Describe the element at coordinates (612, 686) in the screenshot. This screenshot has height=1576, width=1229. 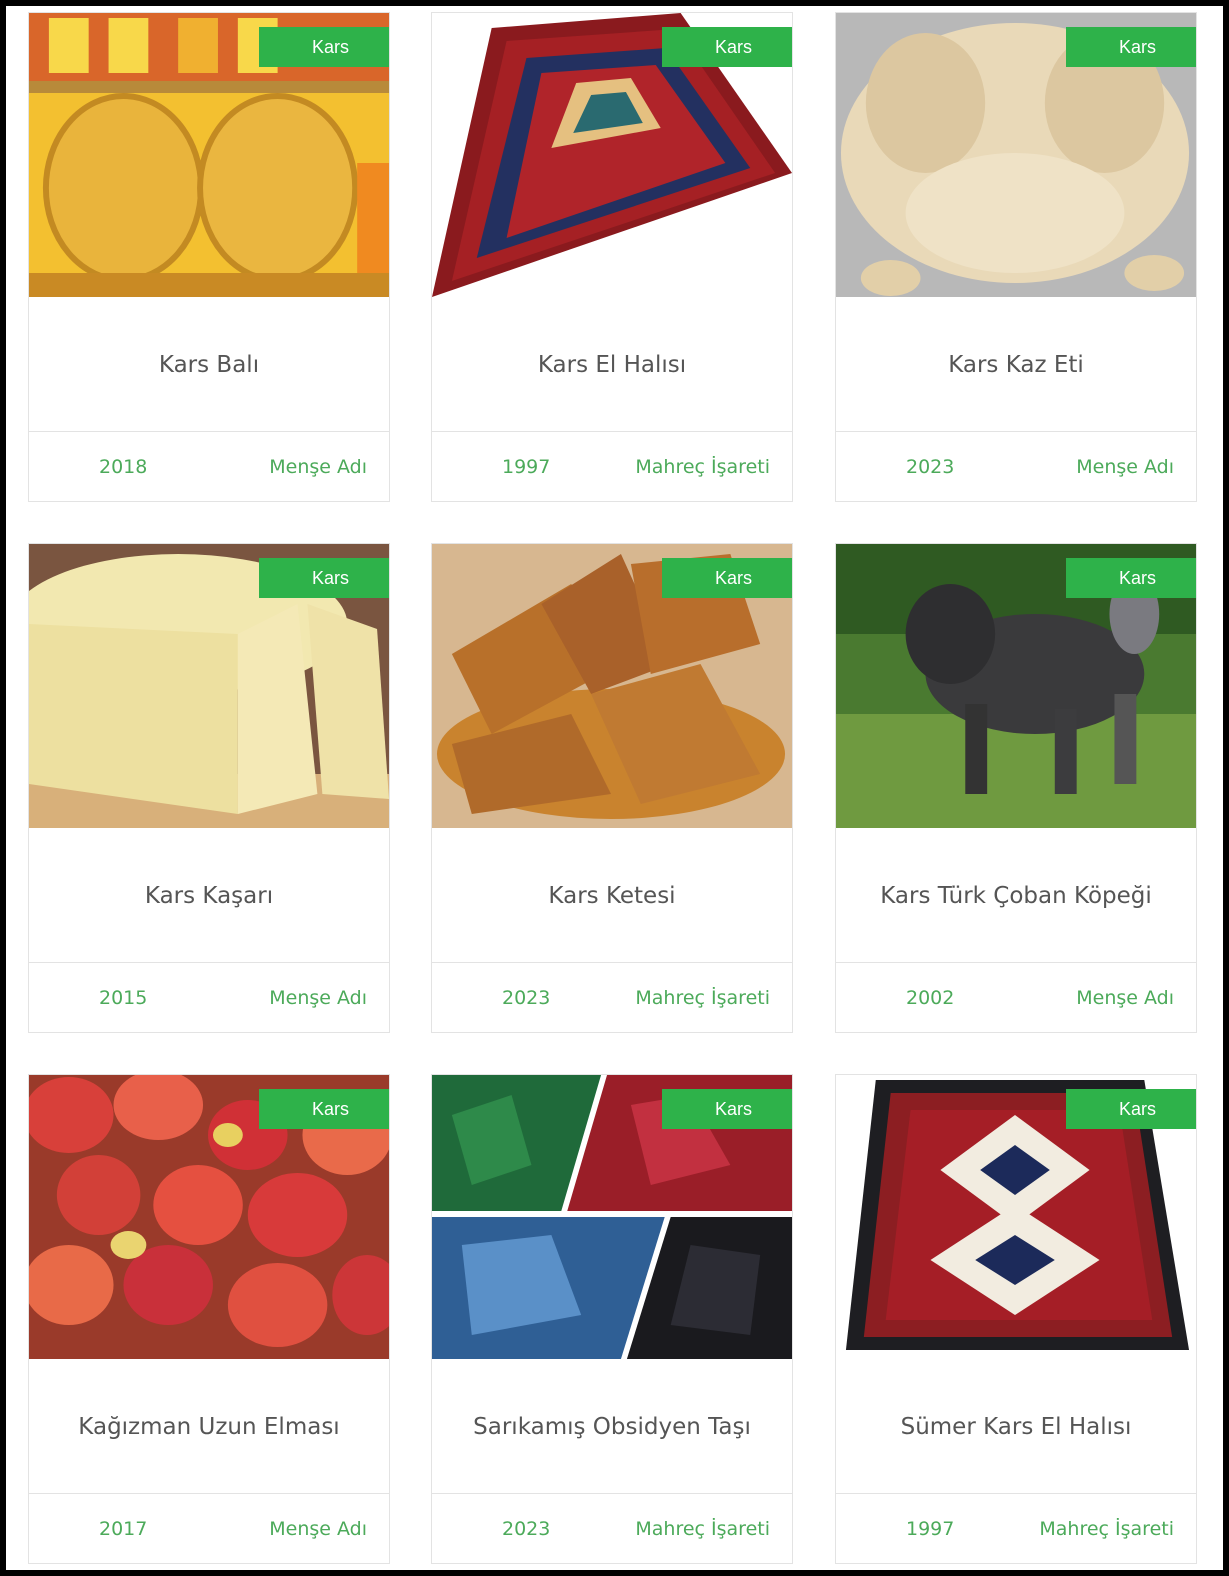
I see `pastry-image: Kars` at that location.